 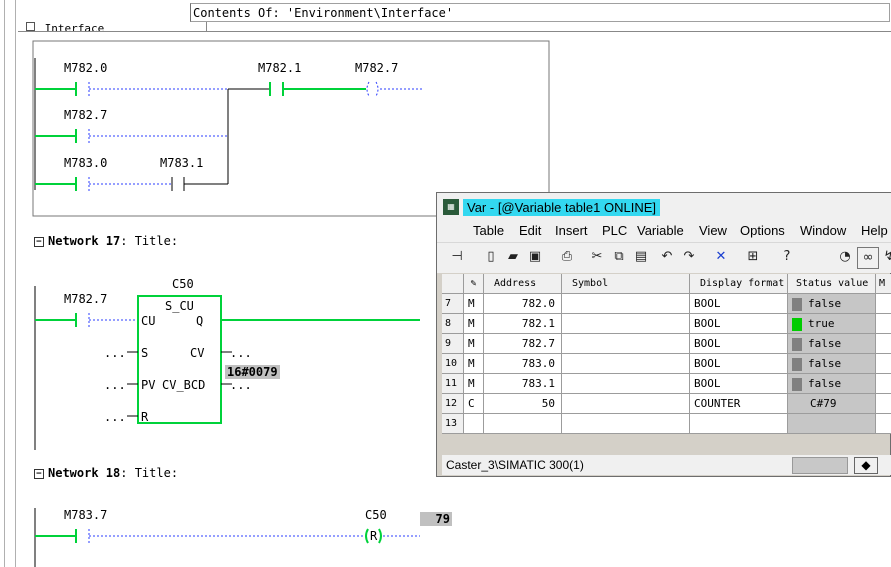 I want to click on row-address-area, so click(x=474, y=424).